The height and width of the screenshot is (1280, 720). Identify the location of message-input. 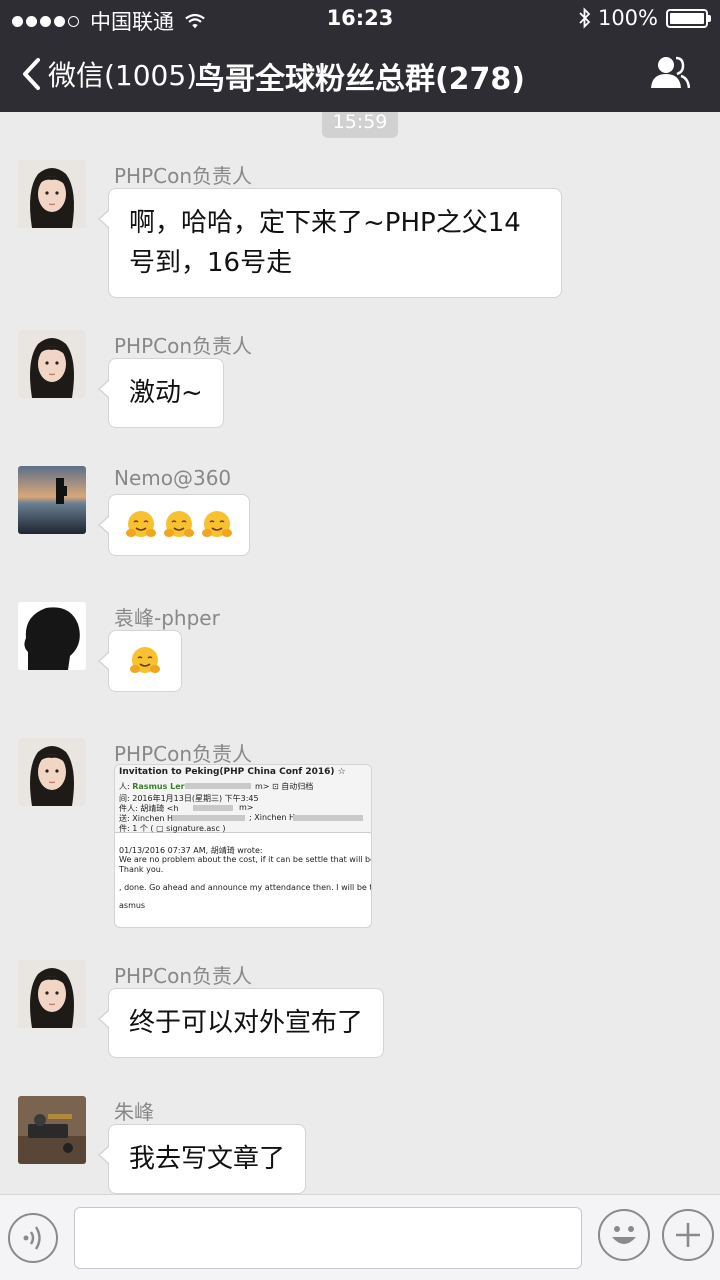
(328, 1238).